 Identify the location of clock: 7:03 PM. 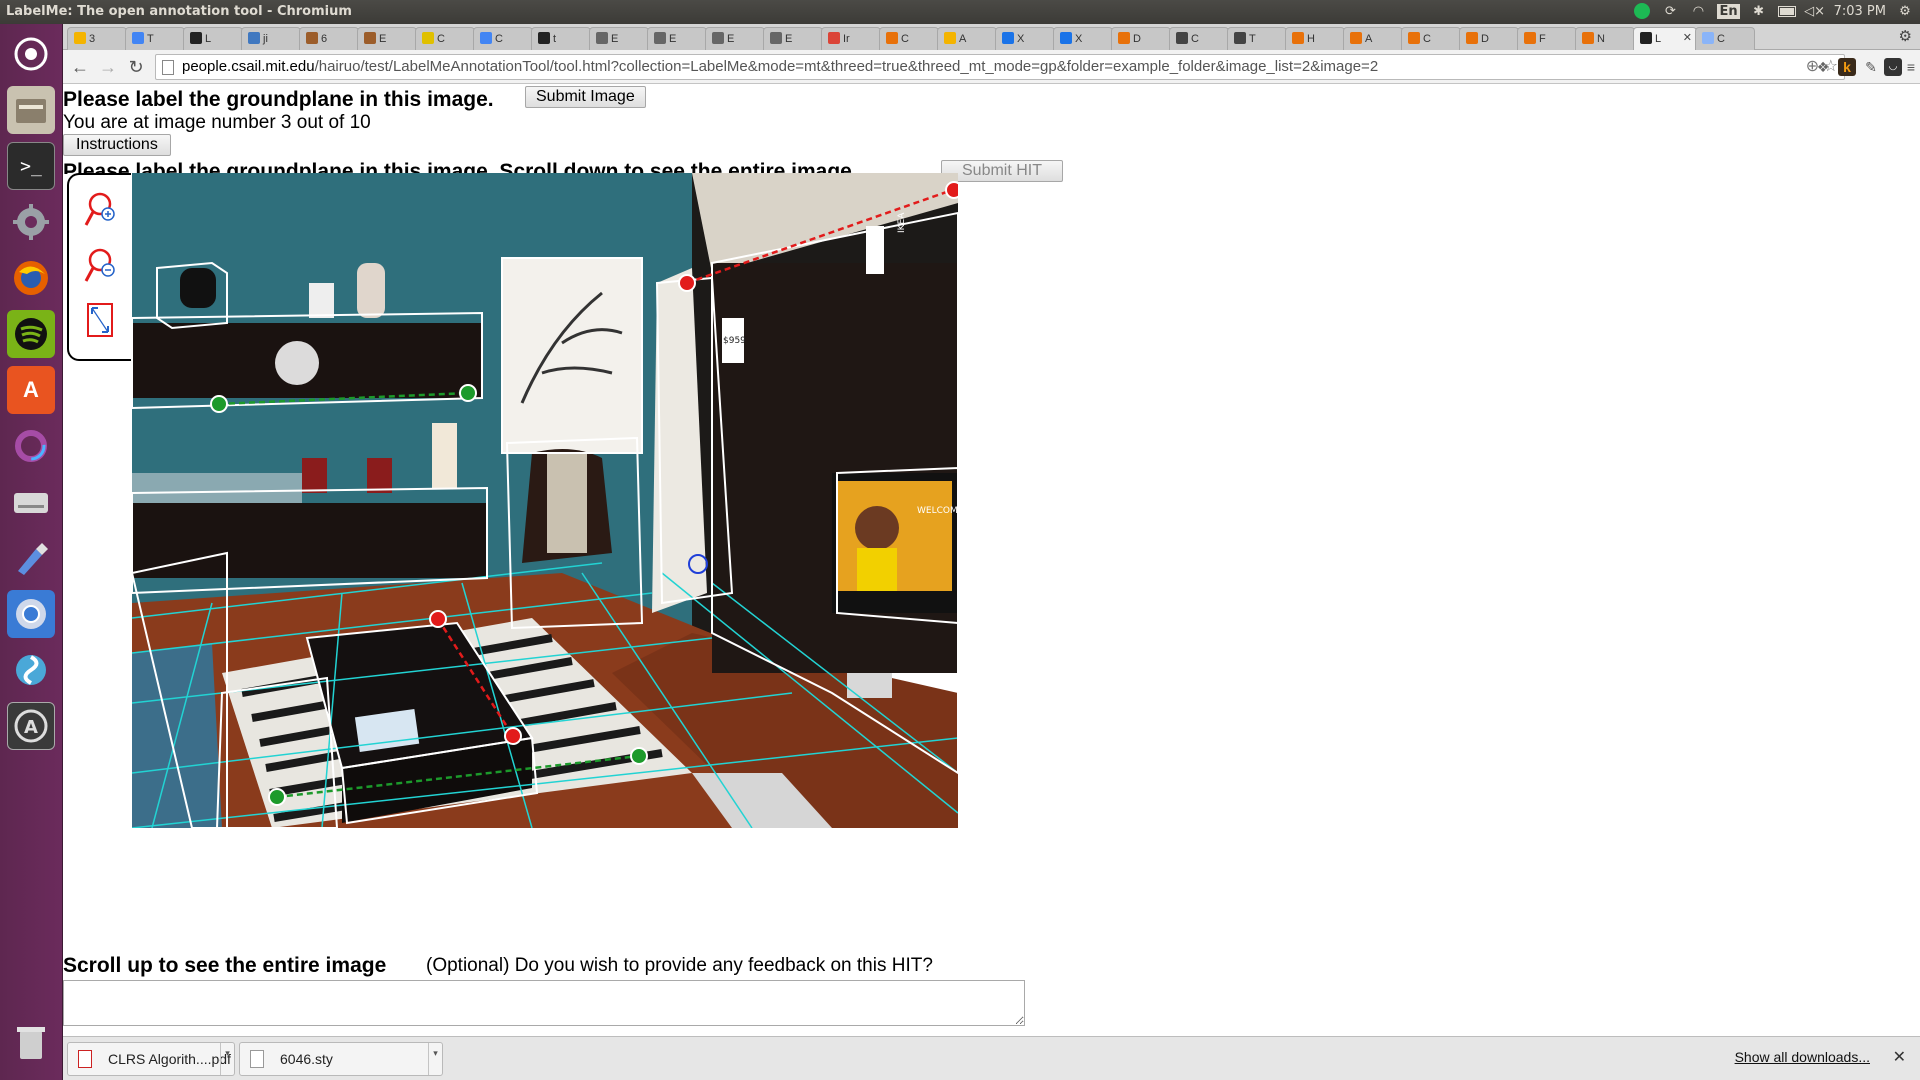
(1860, 11).